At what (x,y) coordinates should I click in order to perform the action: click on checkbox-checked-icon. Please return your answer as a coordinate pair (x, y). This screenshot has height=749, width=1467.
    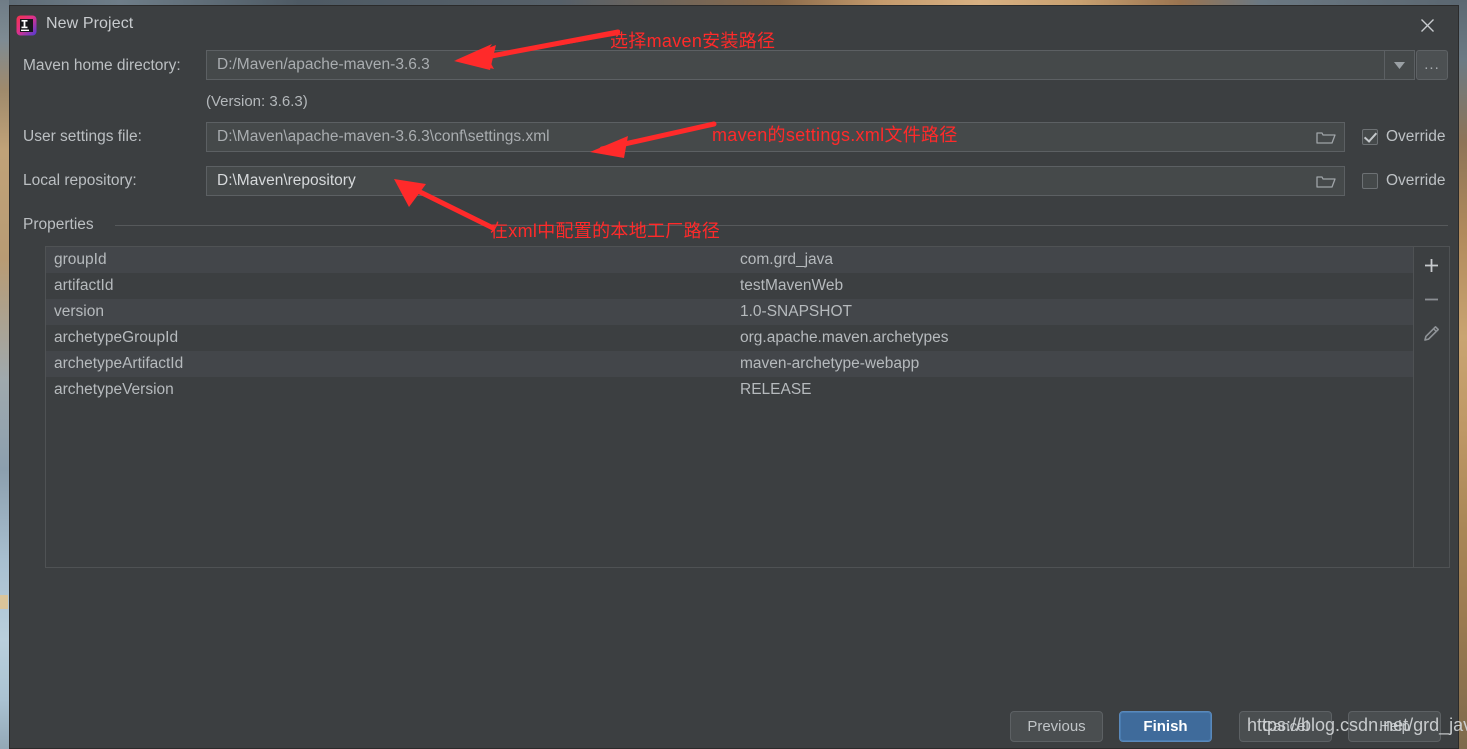
    Looking at the image, I should click on (1370, 137).